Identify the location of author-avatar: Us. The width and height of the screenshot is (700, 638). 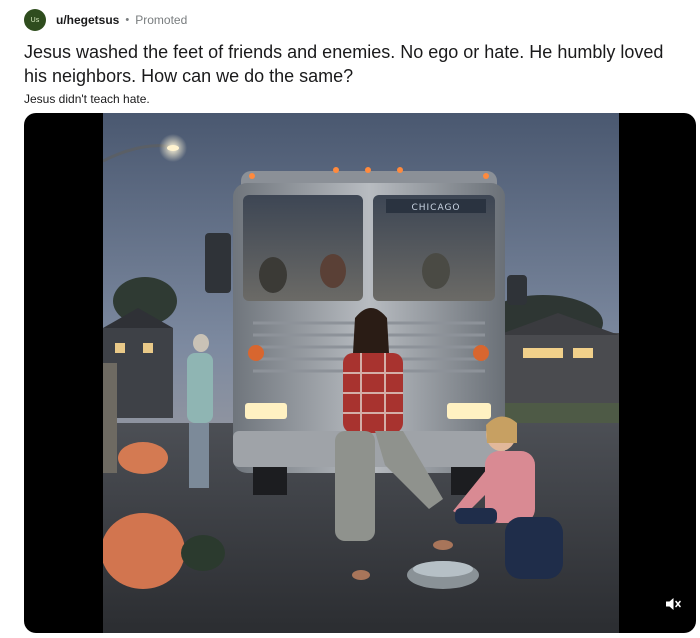
(35, 20).